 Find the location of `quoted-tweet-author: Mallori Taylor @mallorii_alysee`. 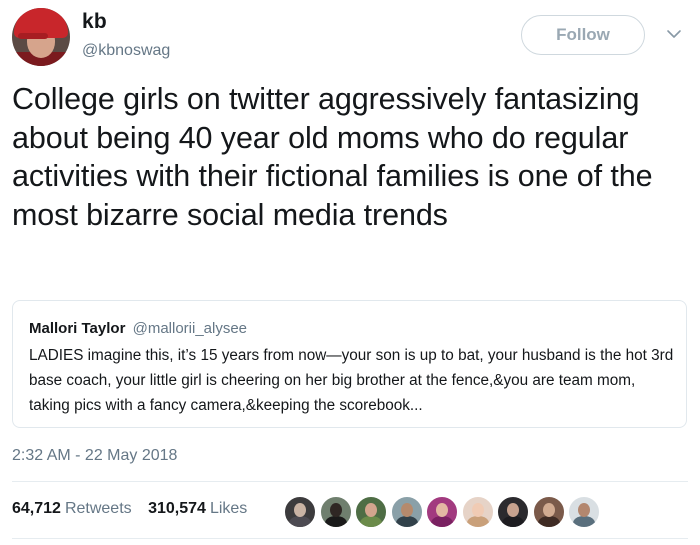

quoted-tweet-author: Mallori Taylor @mallorii_alysee is located at coordinates (138, 328).